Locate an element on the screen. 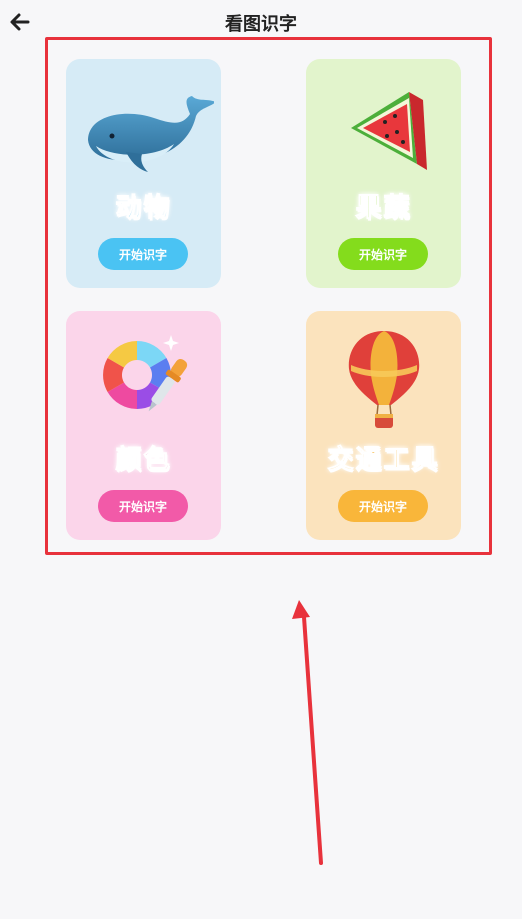 The image size is (522, 919). card-label-animal: 动物 is located at coordinates (143, 208).